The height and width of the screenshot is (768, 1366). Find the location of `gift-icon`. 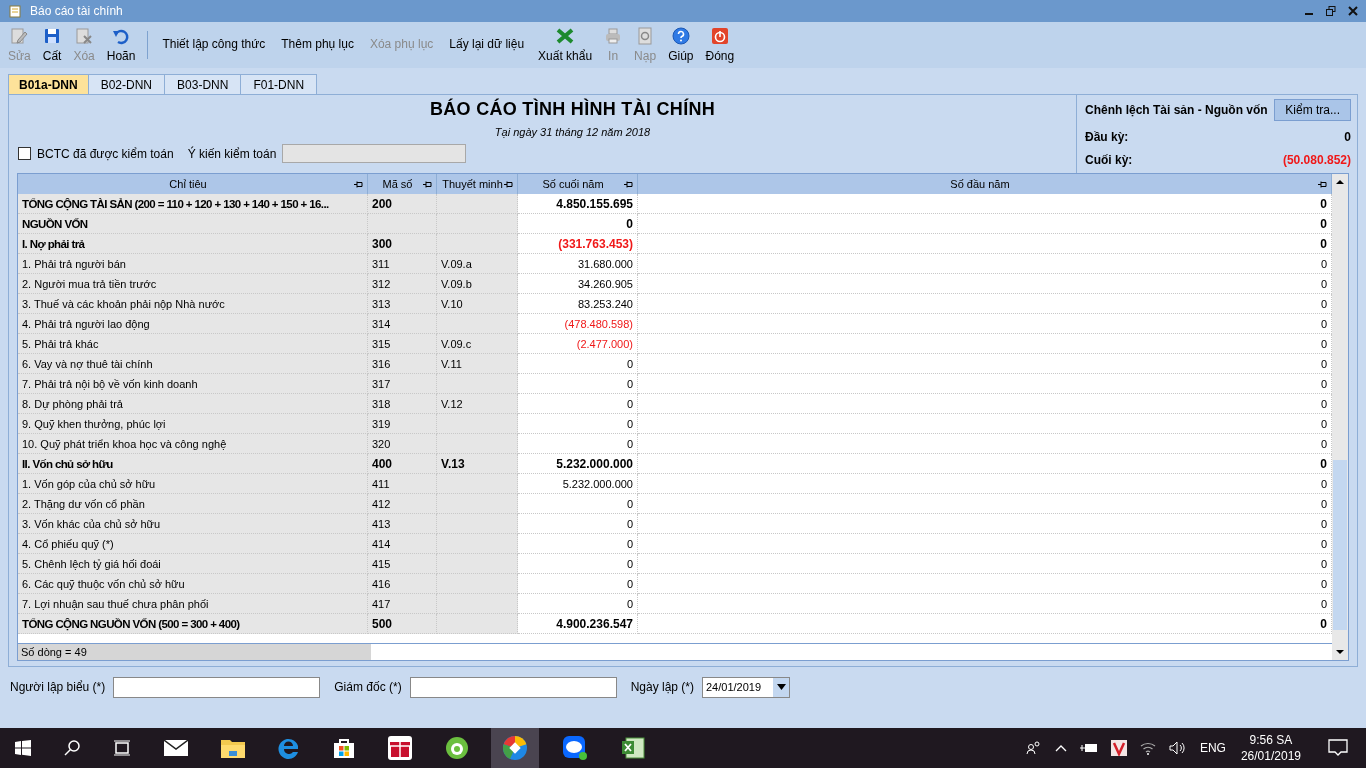

gift-icon is located at coordinates (400, 748).